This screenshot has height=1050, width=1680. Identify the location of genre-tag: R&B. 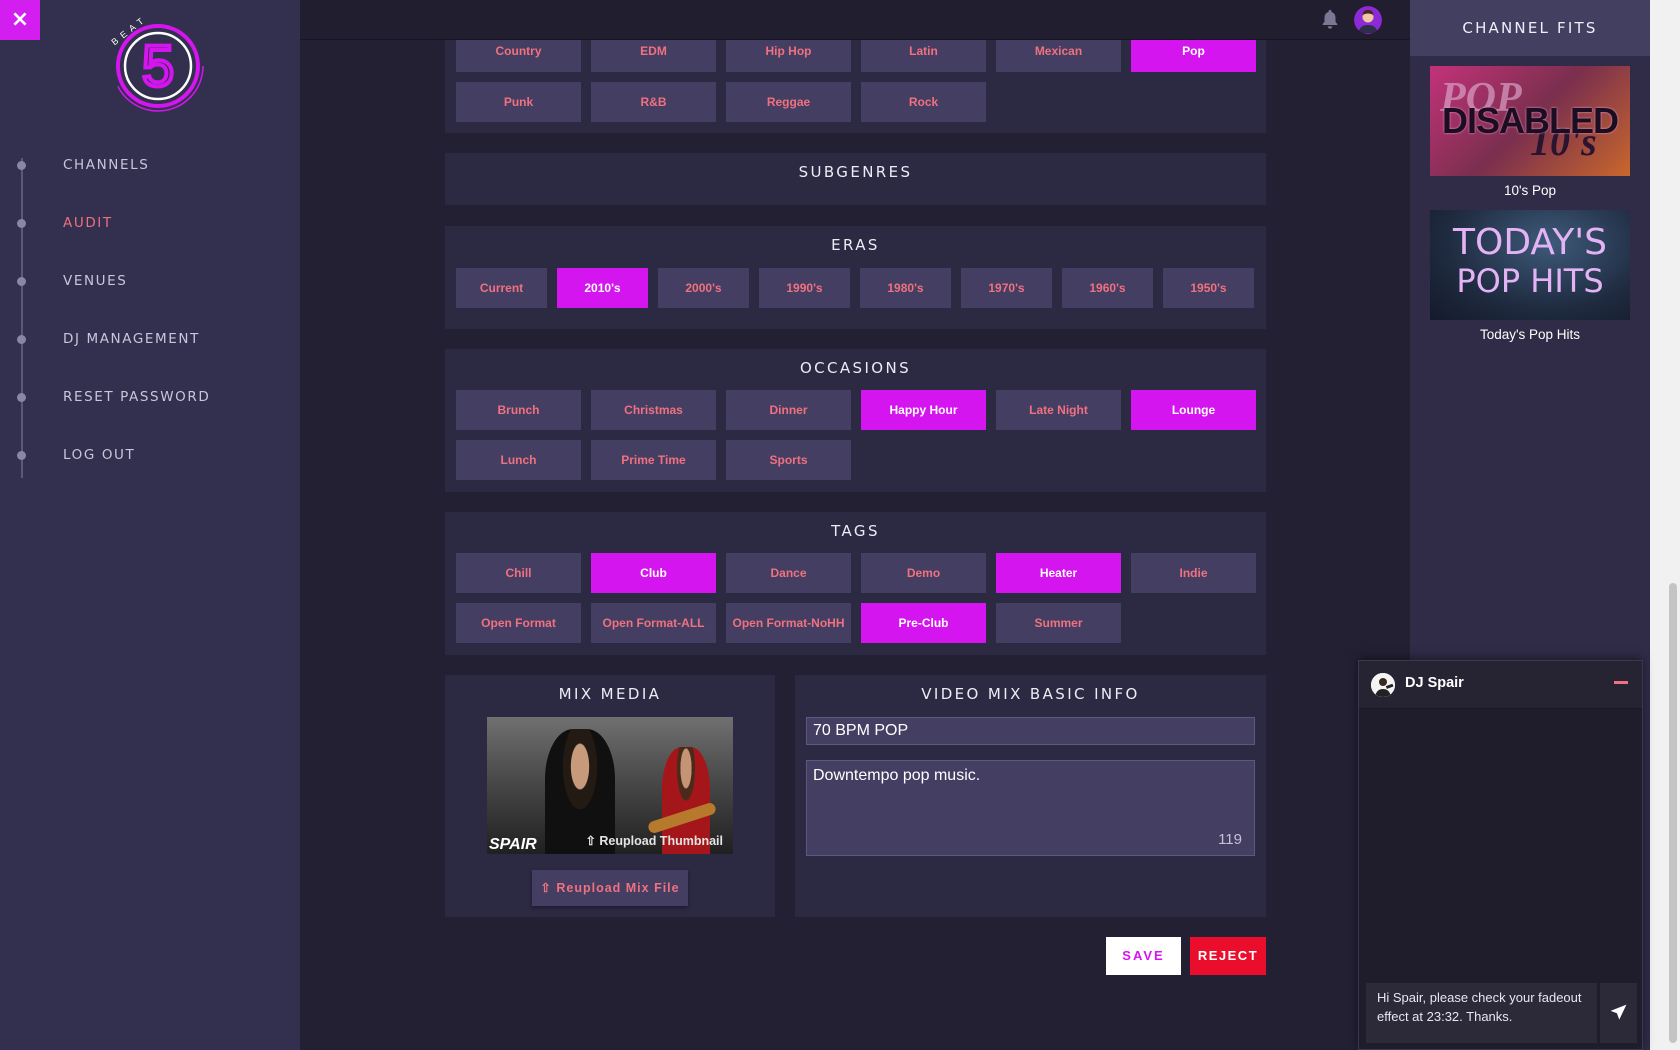
(653, 102).